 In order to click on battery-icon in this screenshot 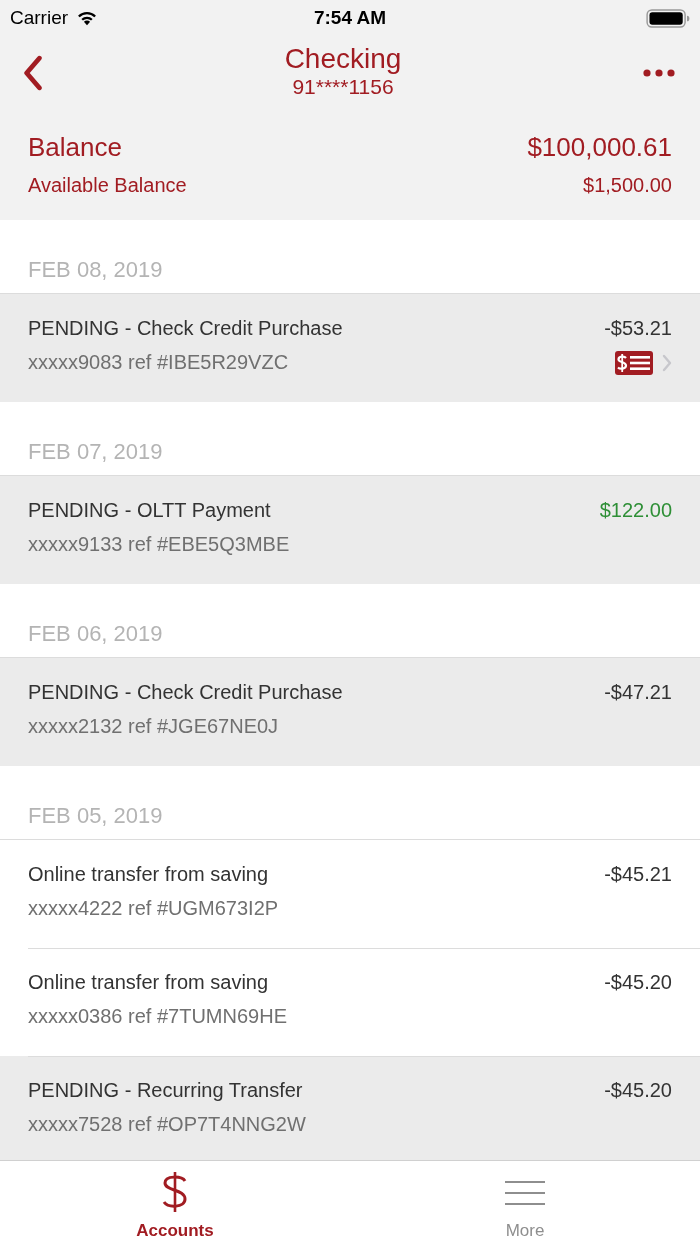, I will do `click(668, 18)`.